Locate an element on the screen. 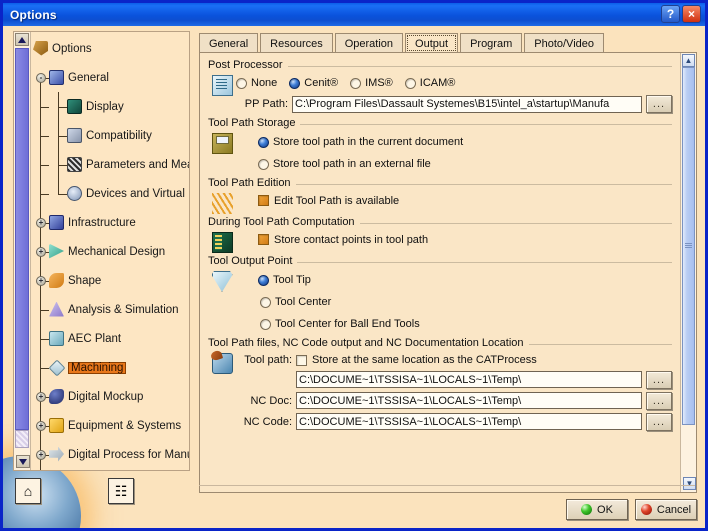 The width and height of the screenshot is (708, 531). scroll-up-icon: ▲ is located at coordinates (688, 60).